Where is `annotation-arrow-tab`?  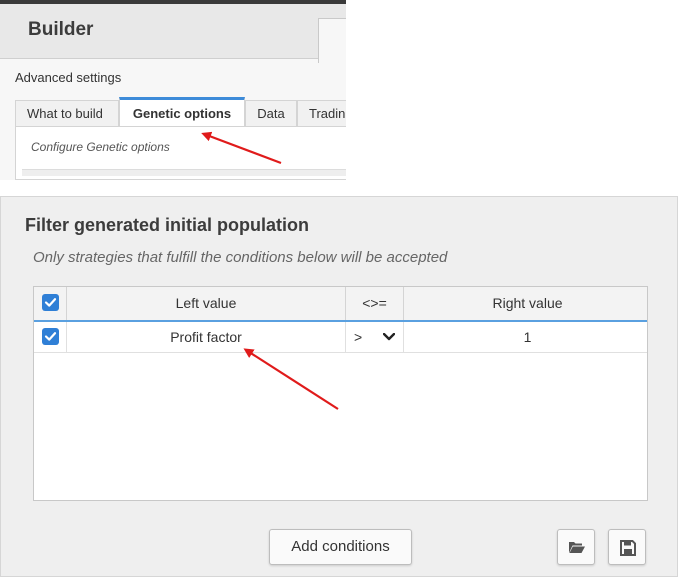
annotation-arrow-tab is located at coordinates (241, 148).